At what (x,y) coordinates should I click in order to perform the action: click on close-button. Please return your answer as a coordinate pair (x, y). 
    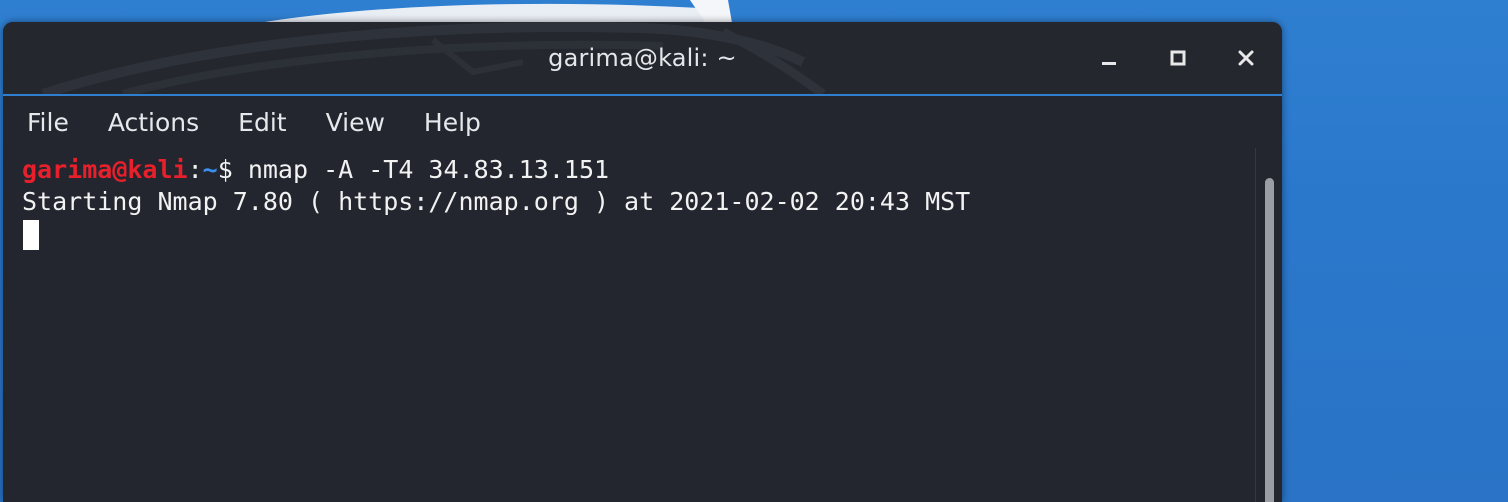
    Looking at the image, I should click on (1246, 58).